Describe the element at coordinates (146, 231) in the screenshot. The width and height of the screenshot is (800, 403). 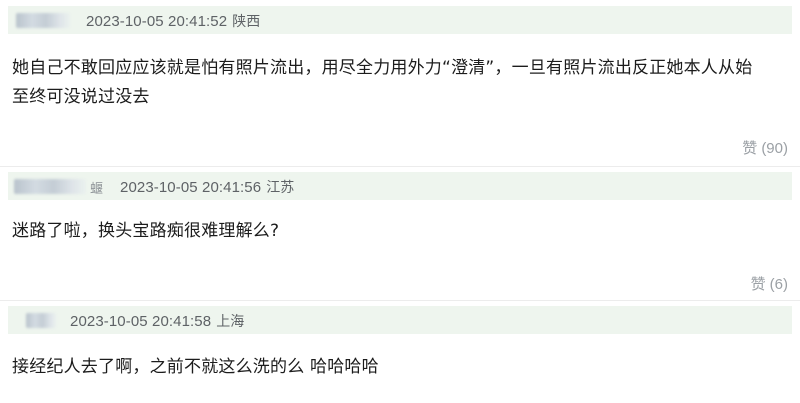
I see `comment-text-line: 迷路了啦，换头宝路痴很难理解么?` at that location.